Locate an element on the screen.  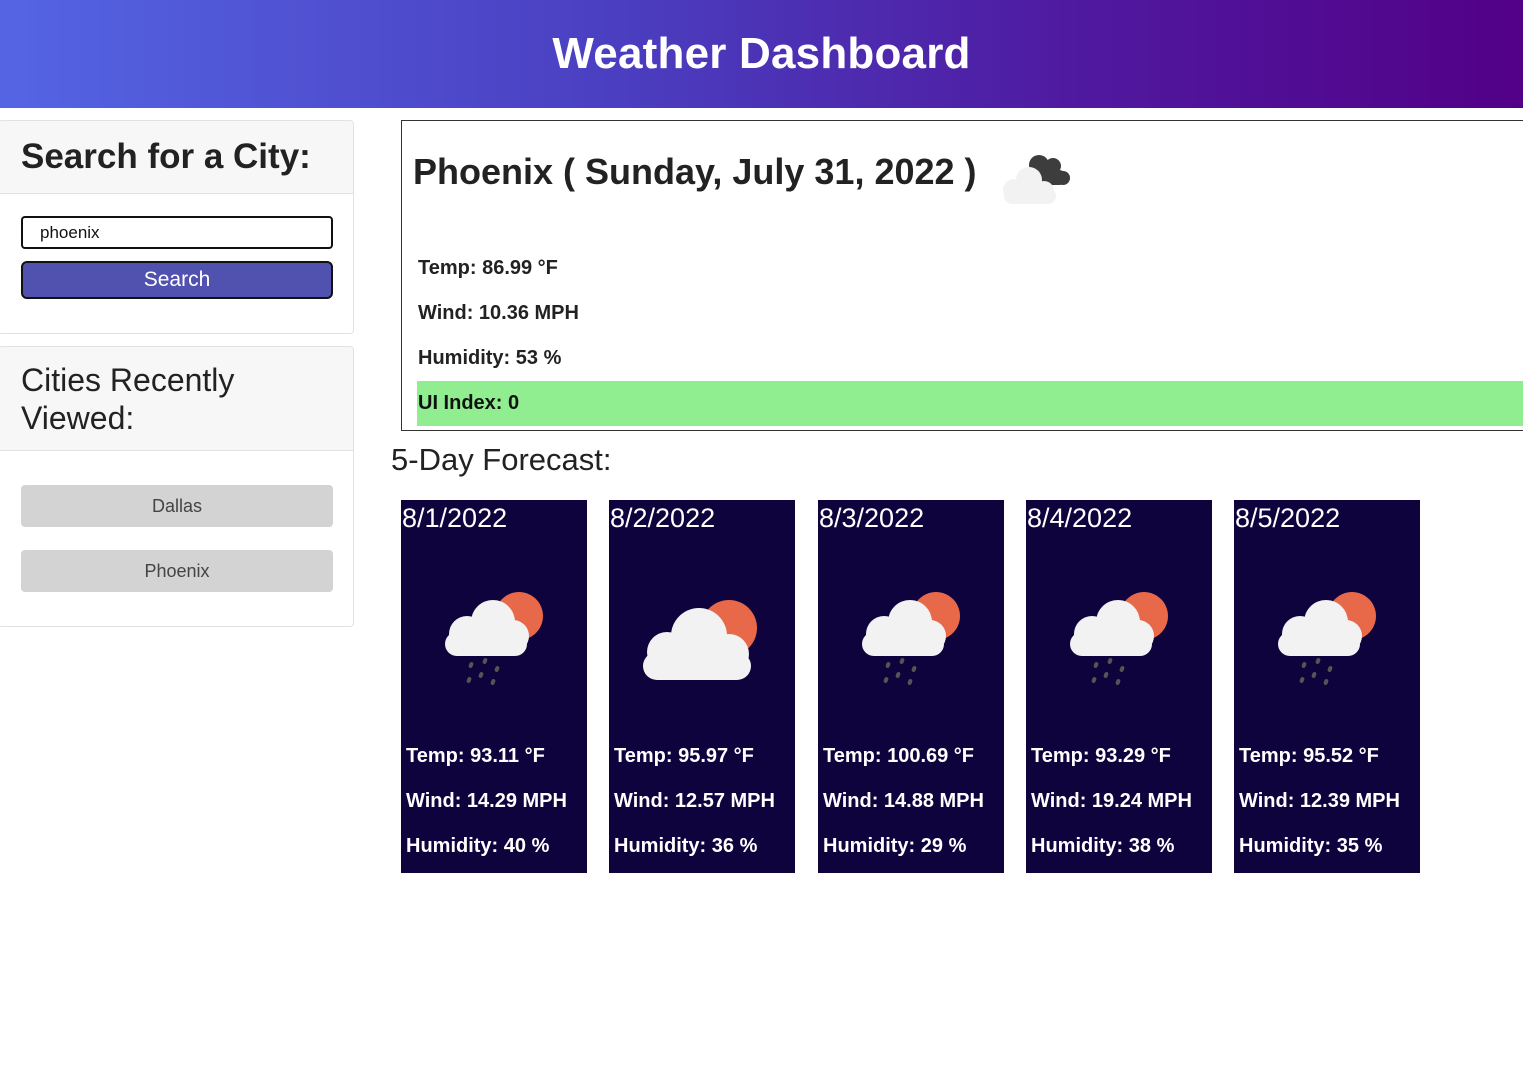
forecast-temp: Temp: 93.29 °F is located at coordinates (1101, 756).